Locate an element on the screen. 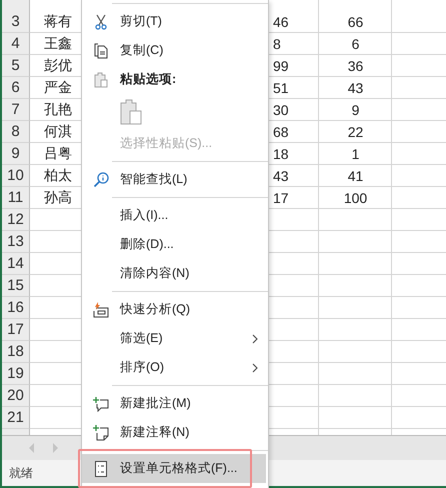 The width and height of the screenshot is (446, 488). quick-analysis-icon is located at coordinates (101, 310).